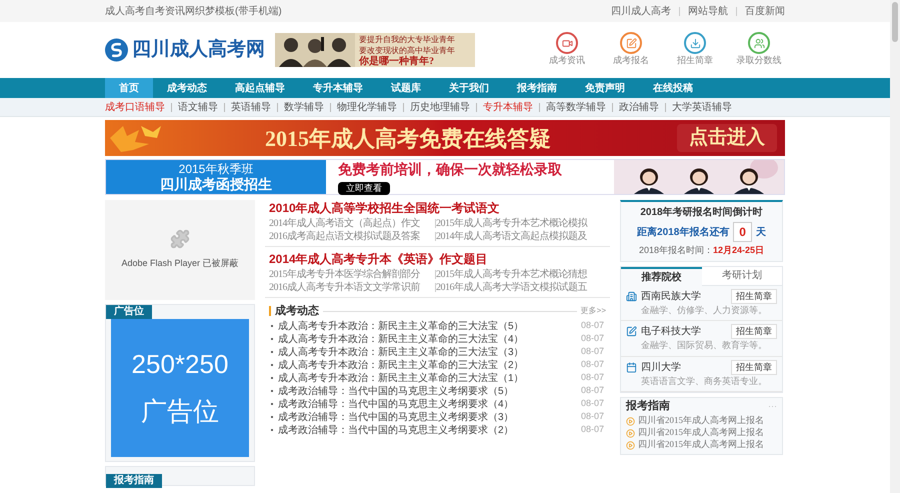 Image resolution: width=900 pixels, height=493 pixels. I want to click on nav-tab: 在线投稿, so click(673, 88).